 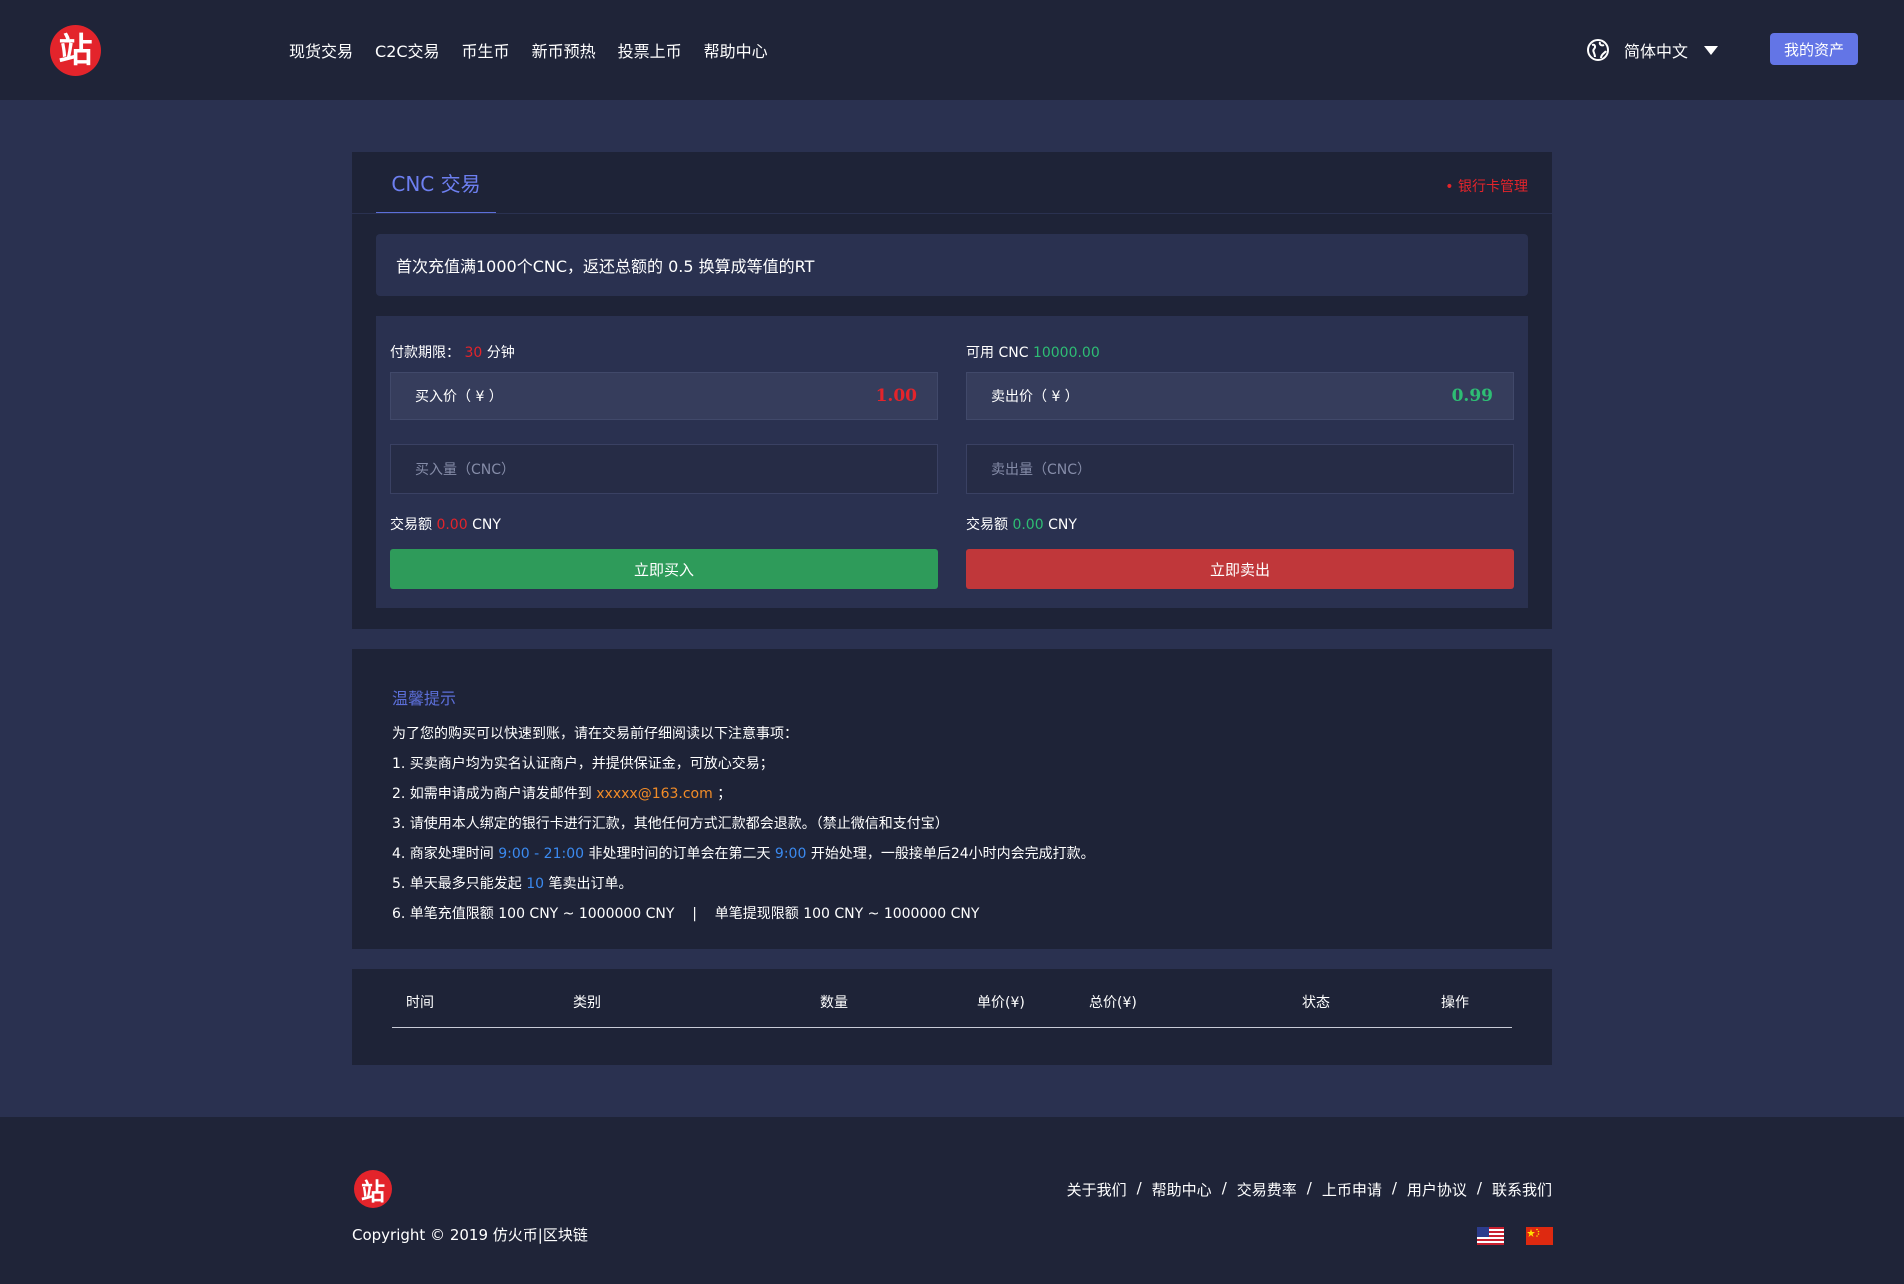 I want to click on payment-period-unit: 分钟, so click(x=500, y=353).